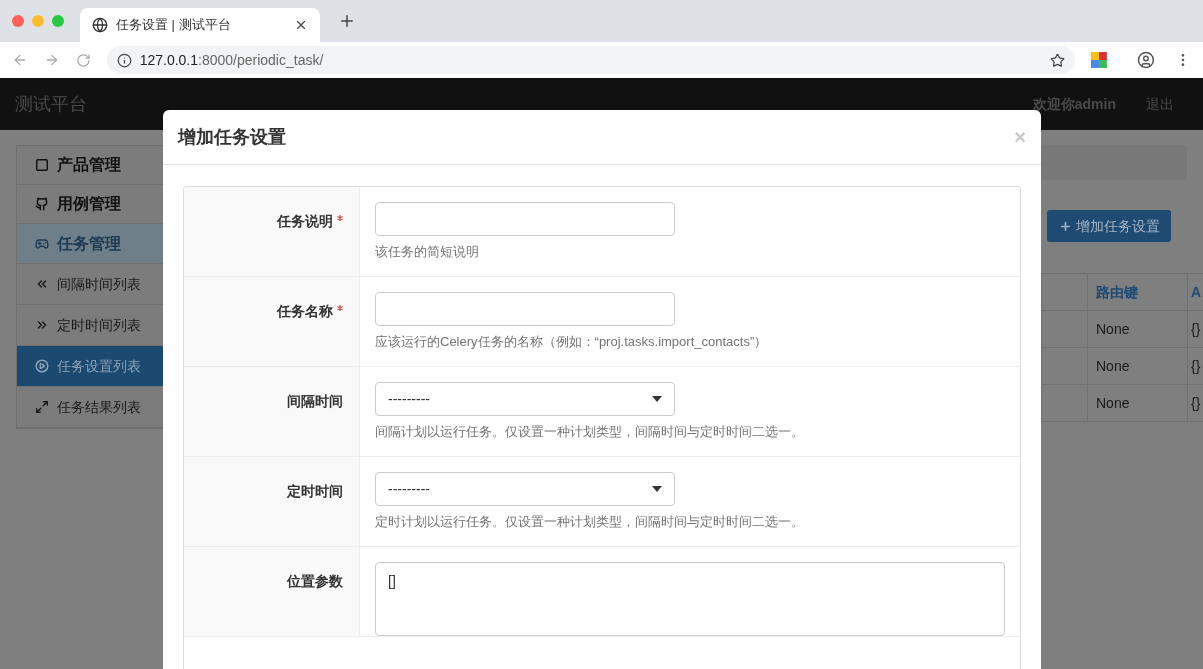 Image resolution: width=1203 pixels, height=669 pixels. I want to click on double-right-icon, so click(42, 325).